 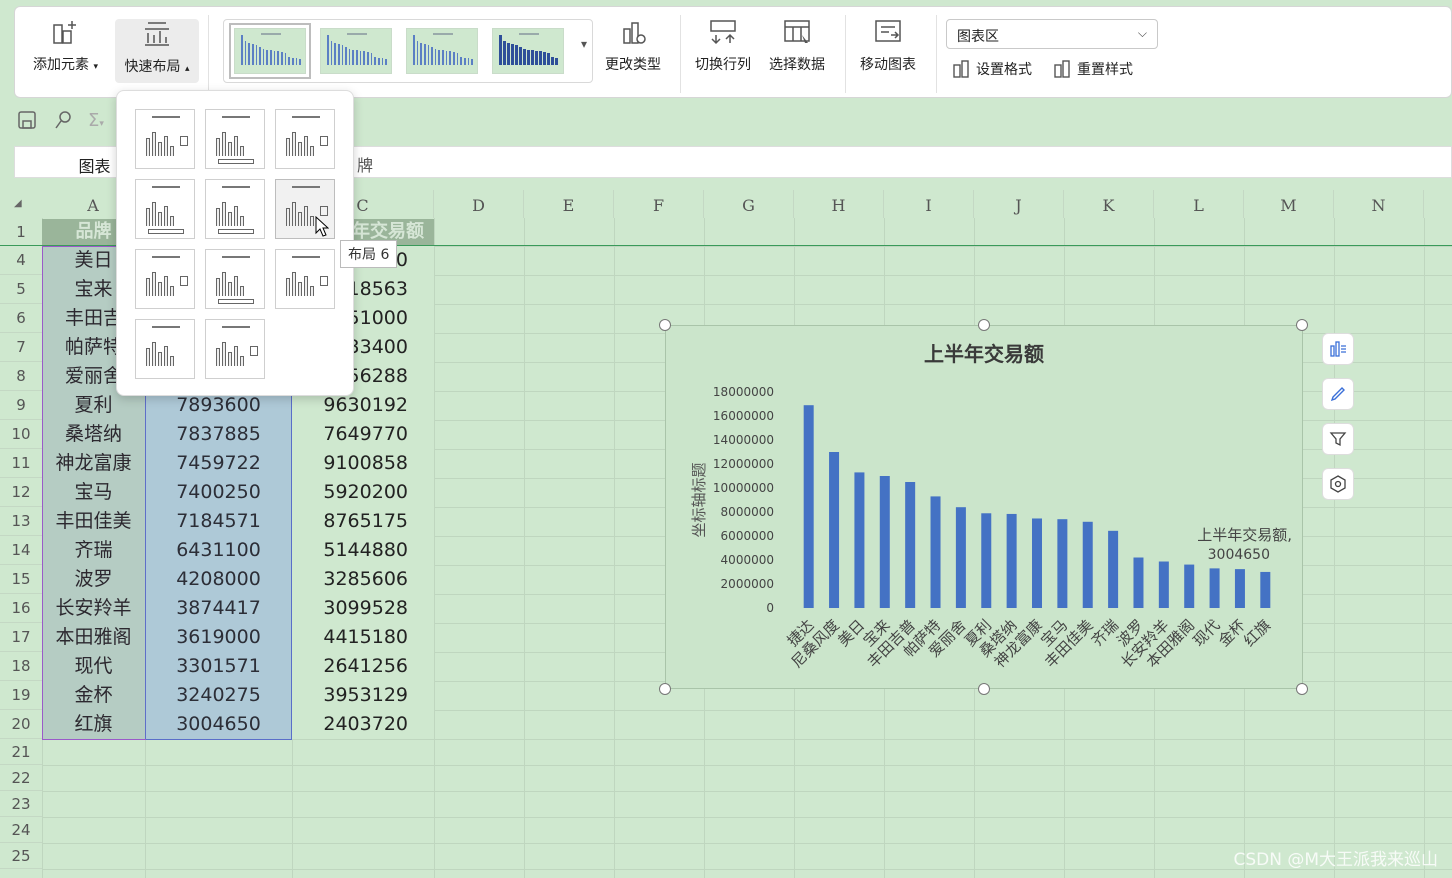 I want to click on quick-layout-button: 快速布局 ▴, so click(x=157, y=51).